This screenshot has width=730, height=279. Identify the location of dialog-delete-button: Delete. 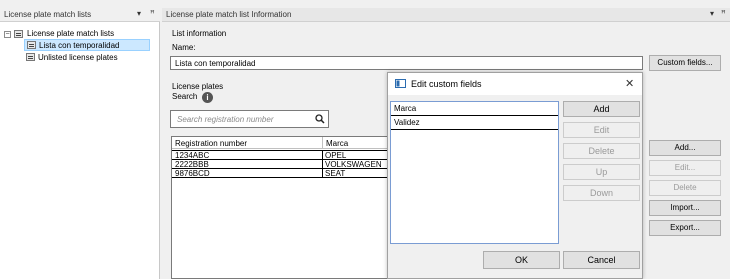
(601, 151).